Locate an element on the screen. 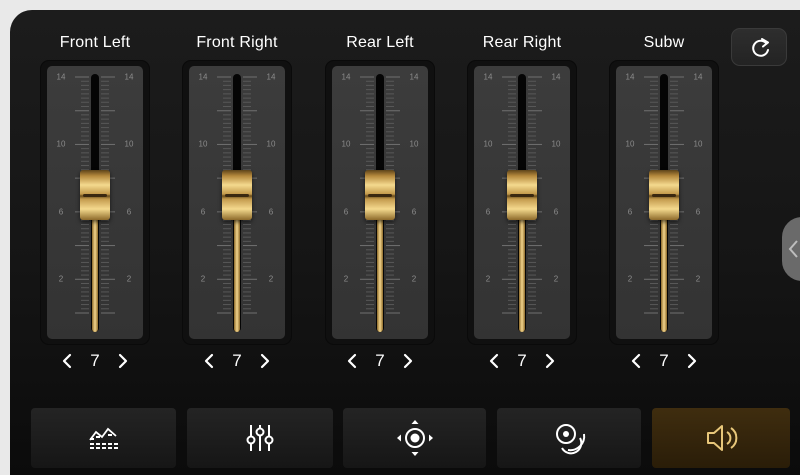  mixer-sliders-icon is located at coordinates (260, 438).